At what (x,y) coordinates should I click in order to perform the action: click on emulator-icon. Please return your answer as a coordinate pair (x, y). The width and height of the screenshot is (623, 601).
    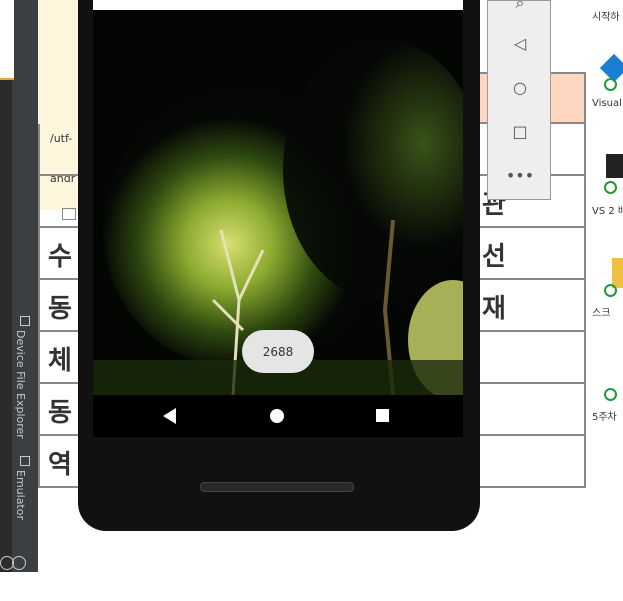
    Looking at the image, I should click on (25, 461).